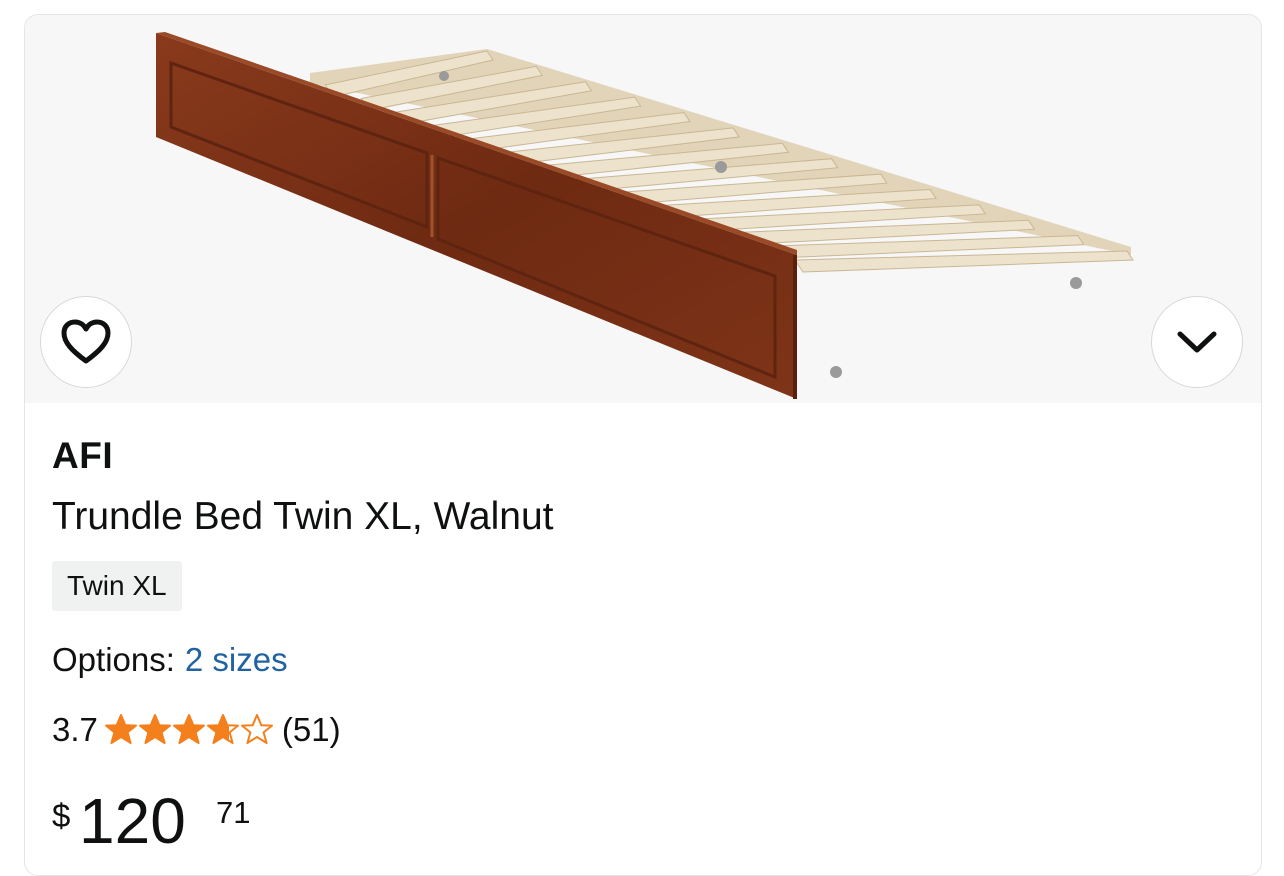  Describe the element at coordinates (61, 815) in the screenshot. I see `price-symbol: $` at that location.